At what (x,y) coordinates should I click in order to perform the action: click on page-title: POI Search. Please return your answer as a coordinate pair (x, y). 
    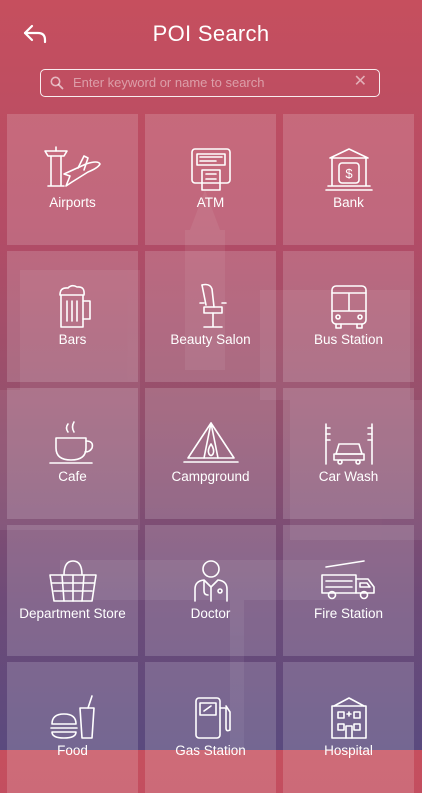
    Looking at the image, I should click on (211, 33).